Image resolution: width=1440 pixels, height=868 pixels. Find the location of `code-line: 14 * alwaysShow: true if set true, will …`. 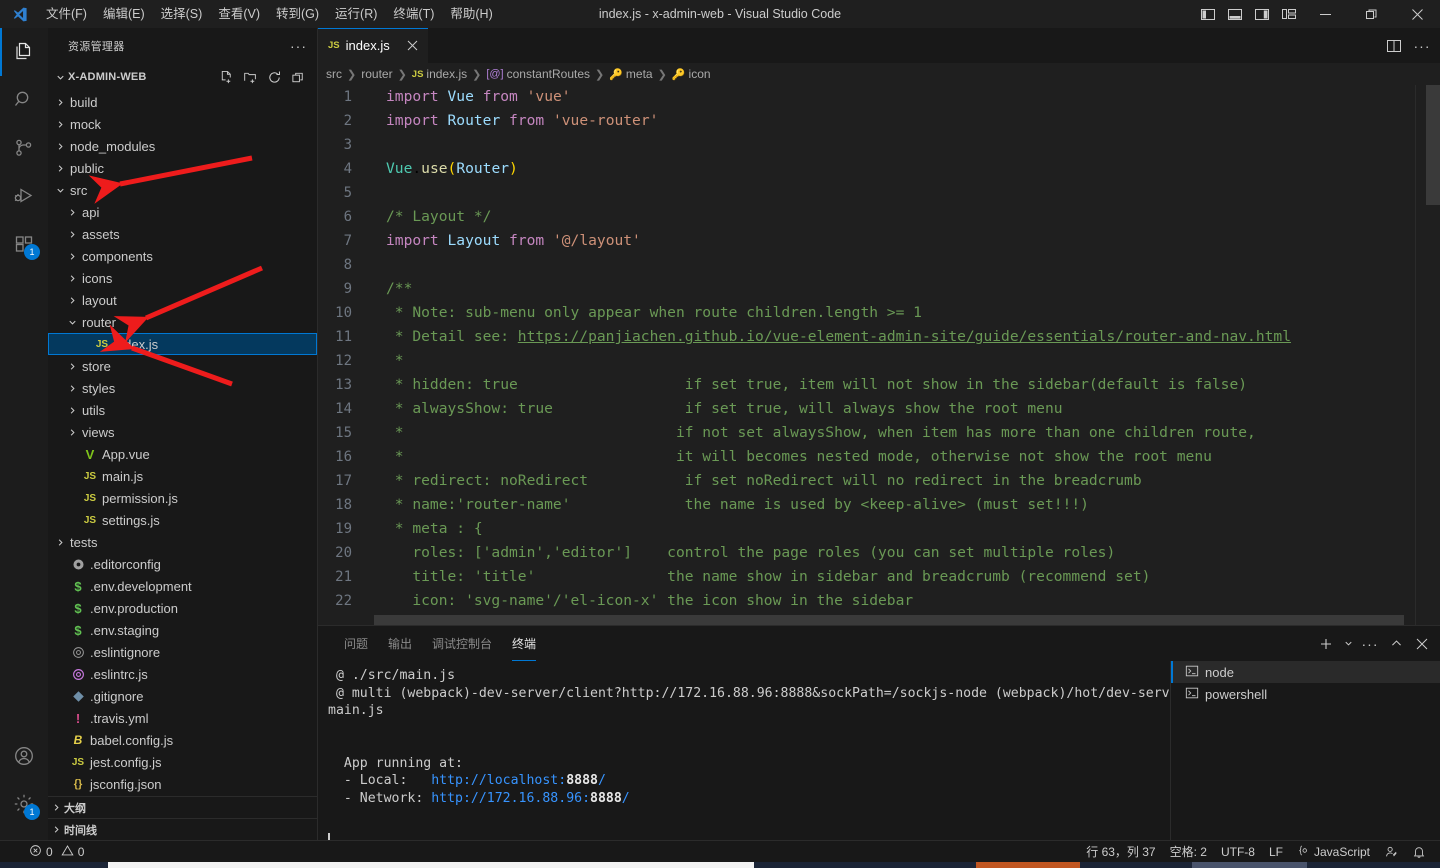

code-line: 14 * alwaysShow: true if set true, will … is located at coordinates (879, 409).